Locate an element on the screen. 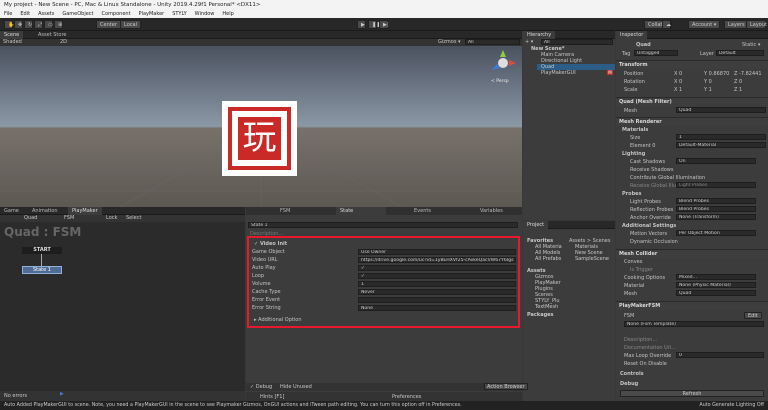 This screenshot has width=768, height=410. shading-mode-dropdown: Shaded is located at coordinates (12, 42).